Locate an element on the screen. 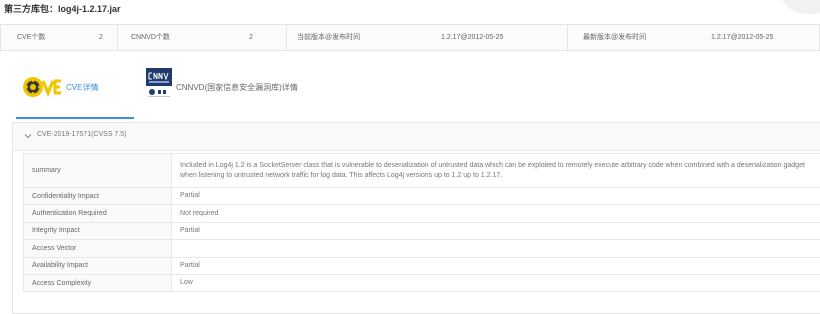  page-title: 第三方库包：log4j-1.2.17.jar is located at coordinates (62, 9).